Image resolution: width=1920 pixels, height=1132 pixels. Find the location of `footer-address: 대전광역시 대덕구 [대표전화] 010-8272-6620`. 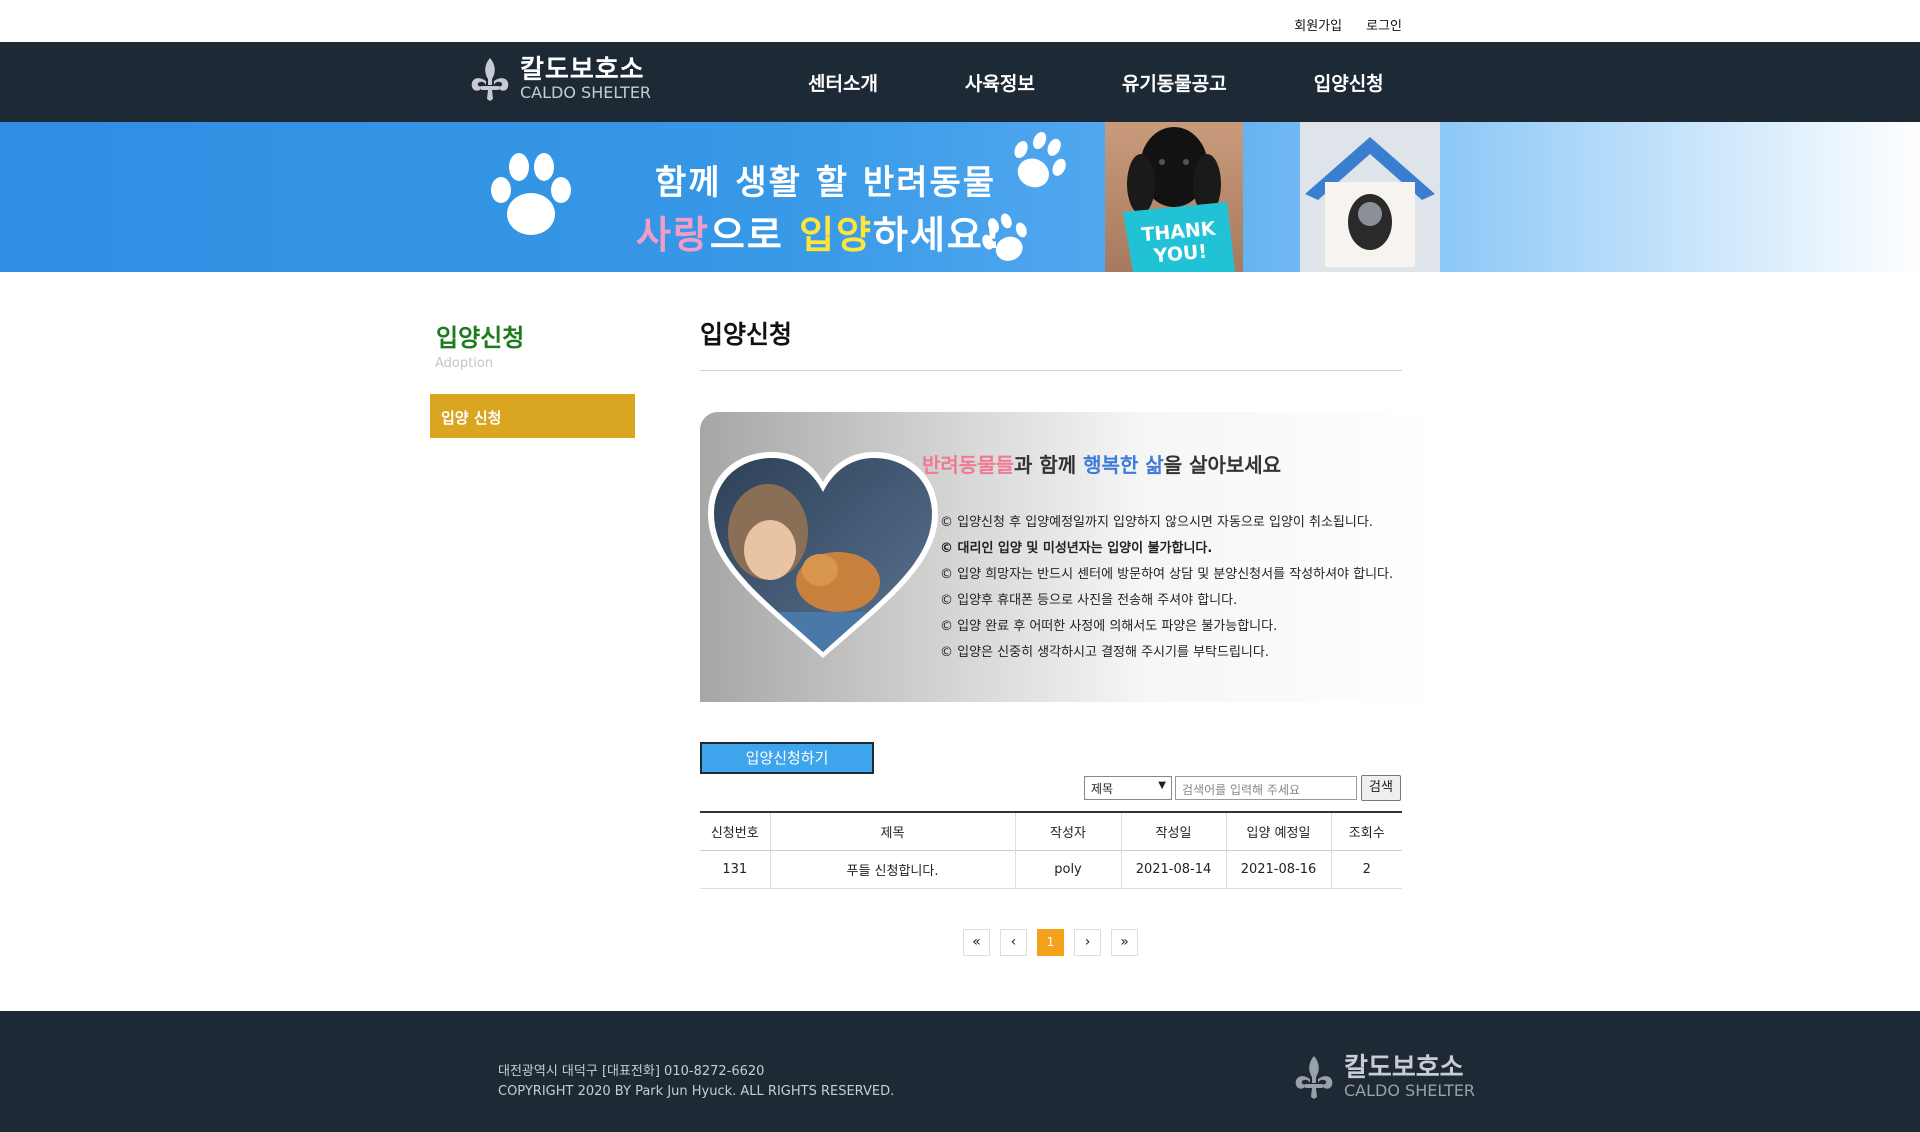

footer-address: 대전광역시 대덕구 [대표전화] 010-8272-6620 is located at coordinates (631, 1071).